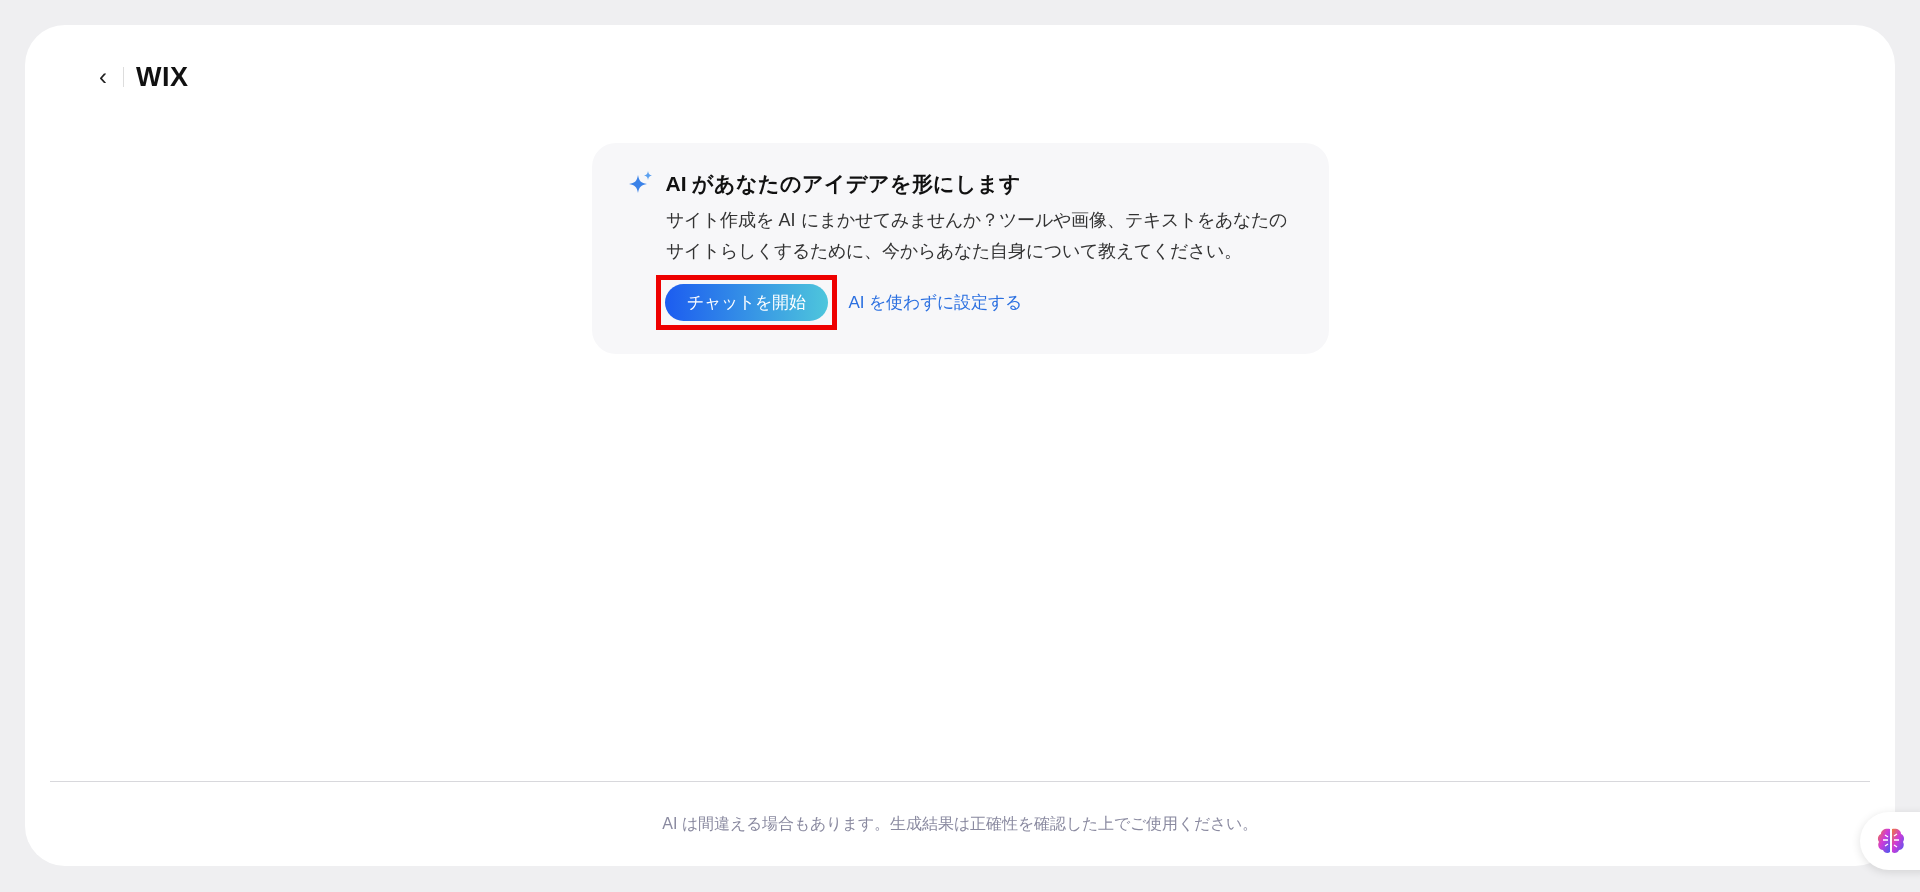 The height and width of the screenshot is (892, 1920). Describe the element at coordinates (976, 236) in the screenshot. I see `card-description: サイト作成を AI にまかせてみませんか？ツールや画像、テキストをあなたのサイトらしくするために、今からあなた自身について教えてください。` at that location.